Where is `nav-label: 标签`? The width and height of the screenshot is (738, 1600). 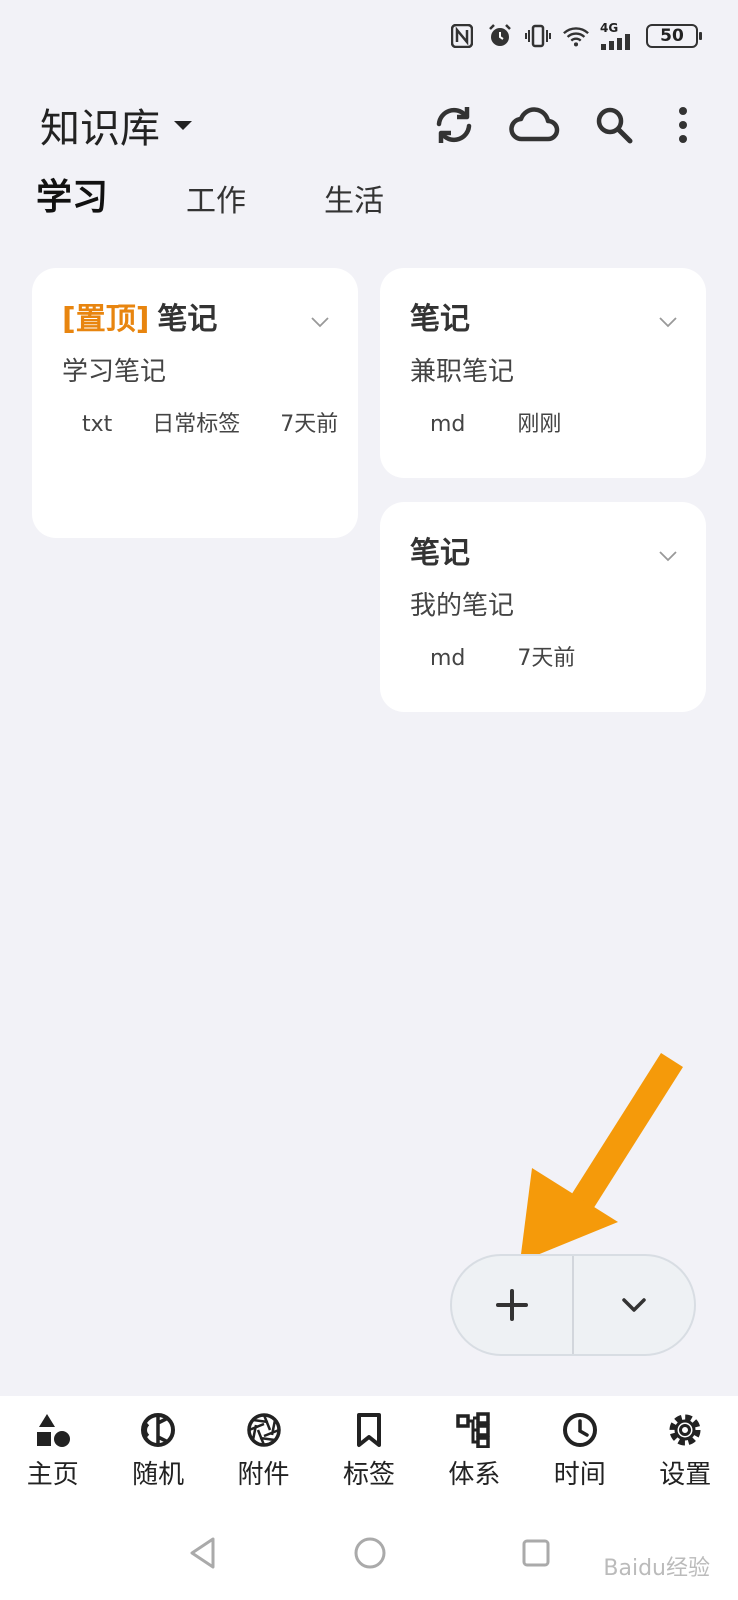
nav-label: 标签 is located at coordinates (368, 1474).